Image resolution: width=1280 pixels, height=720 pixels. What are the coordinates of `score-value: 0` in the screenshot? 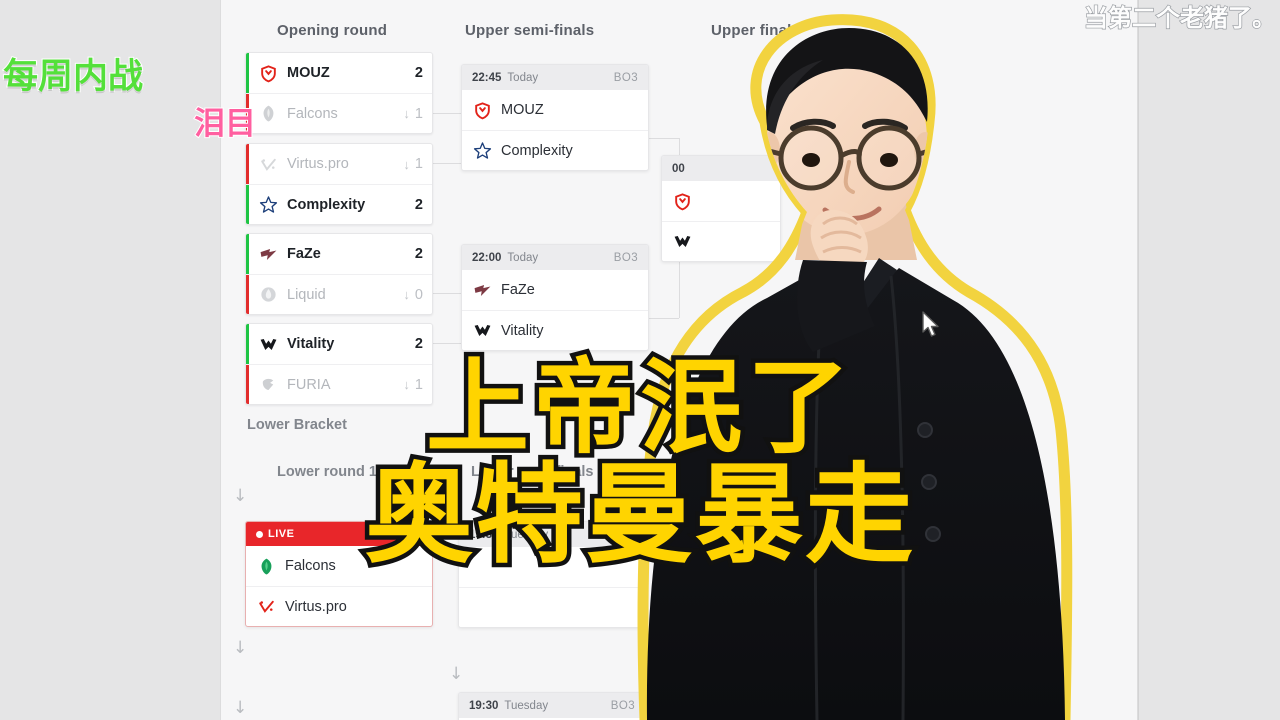 It's located at (418, 294).